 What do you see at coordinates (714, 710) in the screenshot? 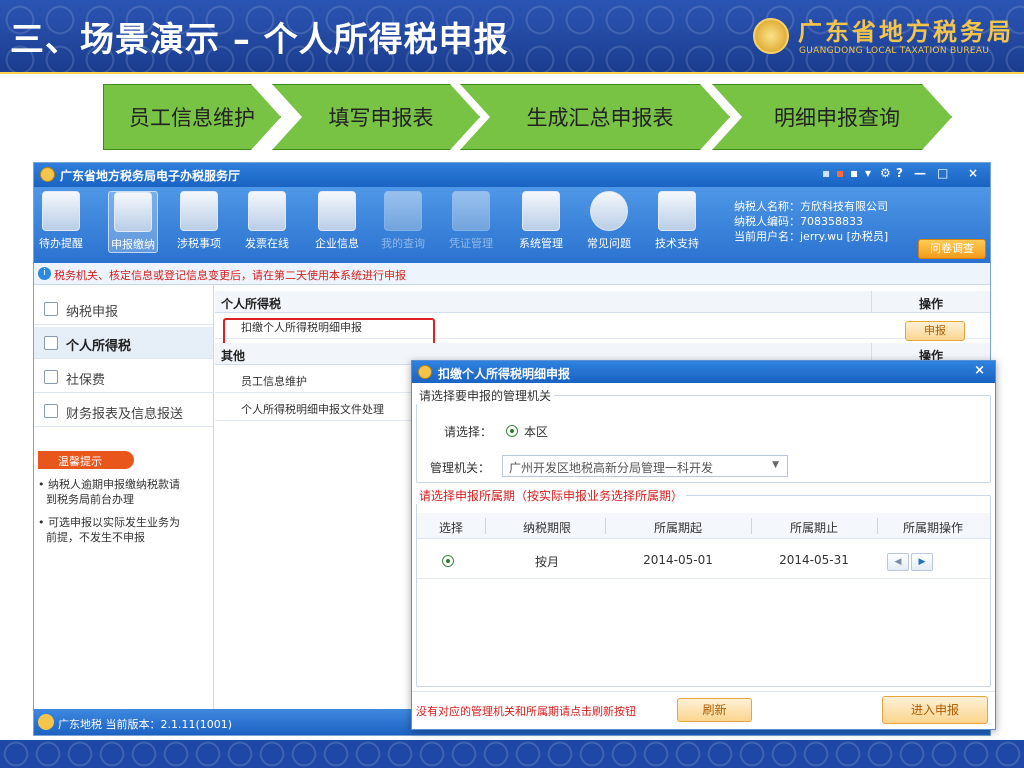
I see `refresh-button: 刷新` at bounding box center [714, 710].